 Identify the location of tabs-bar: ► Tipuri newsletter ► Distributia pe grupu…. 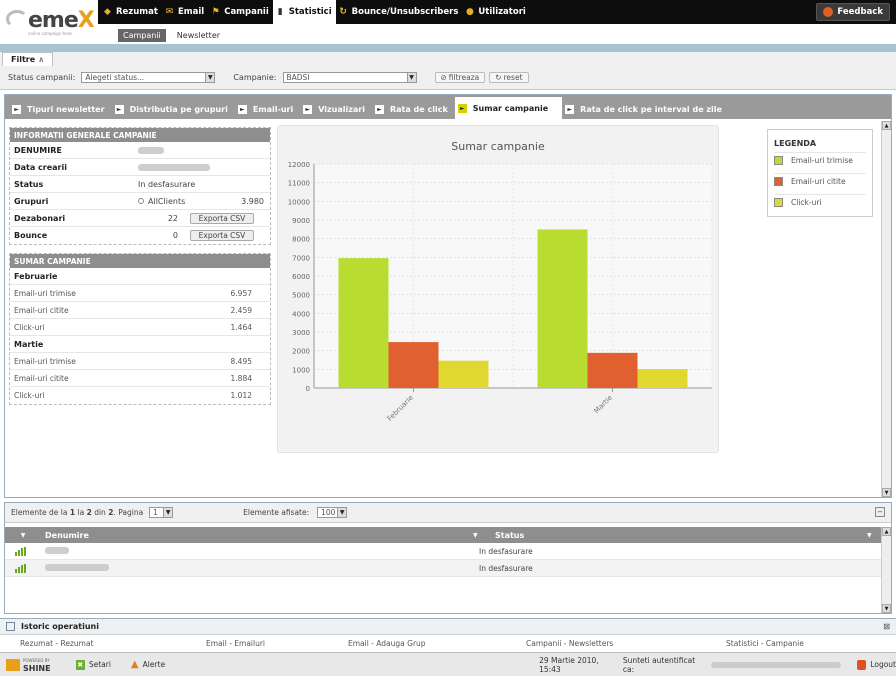
(448, 107).